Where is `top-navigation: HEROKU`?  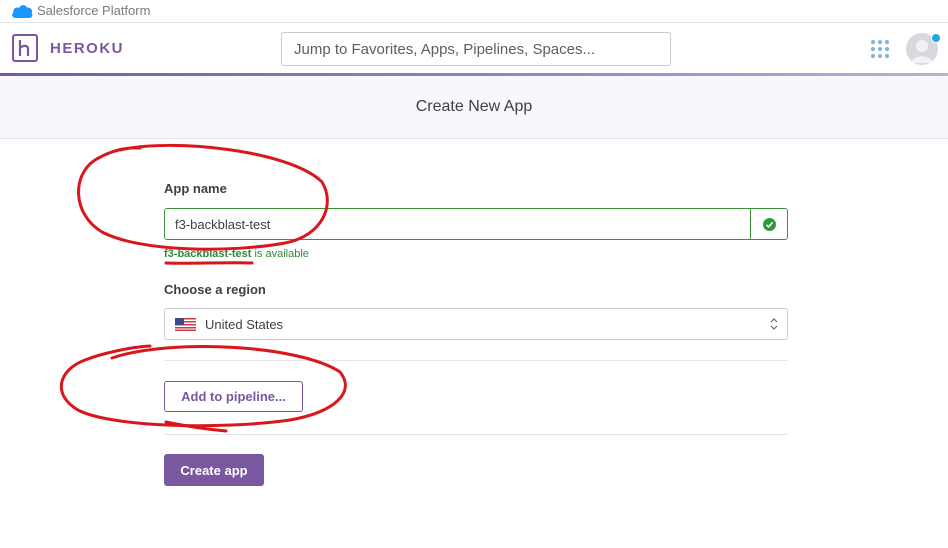
top-navigation: HEROKU is located at coordinates (474, 48).